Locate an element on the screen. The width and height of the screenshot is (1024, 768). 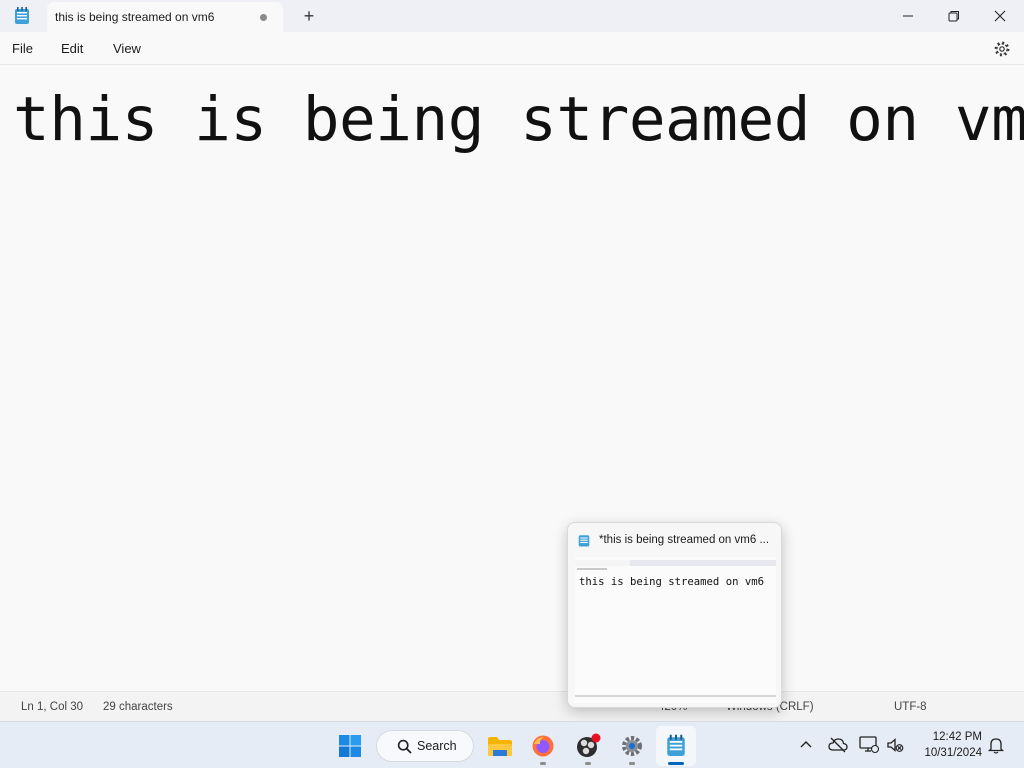
thumbnail-tab is located at coordinates (602, 563).